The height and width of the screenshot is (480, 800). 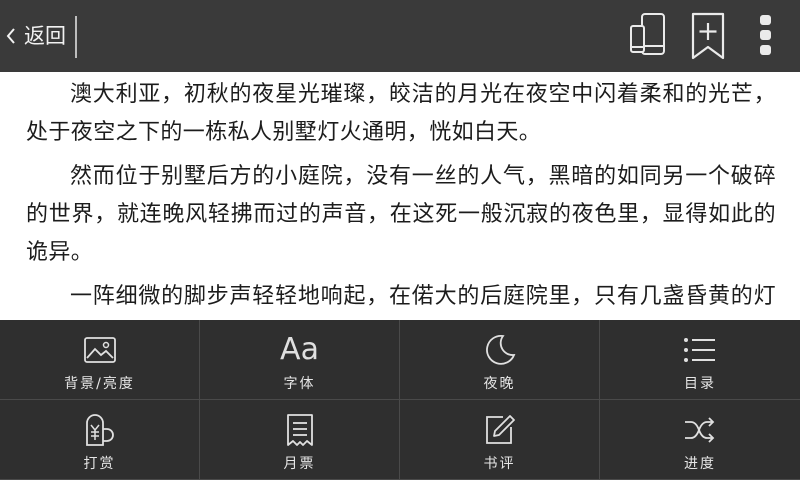 I want to click on add-bookmark-button, so click(x=708, y=36).